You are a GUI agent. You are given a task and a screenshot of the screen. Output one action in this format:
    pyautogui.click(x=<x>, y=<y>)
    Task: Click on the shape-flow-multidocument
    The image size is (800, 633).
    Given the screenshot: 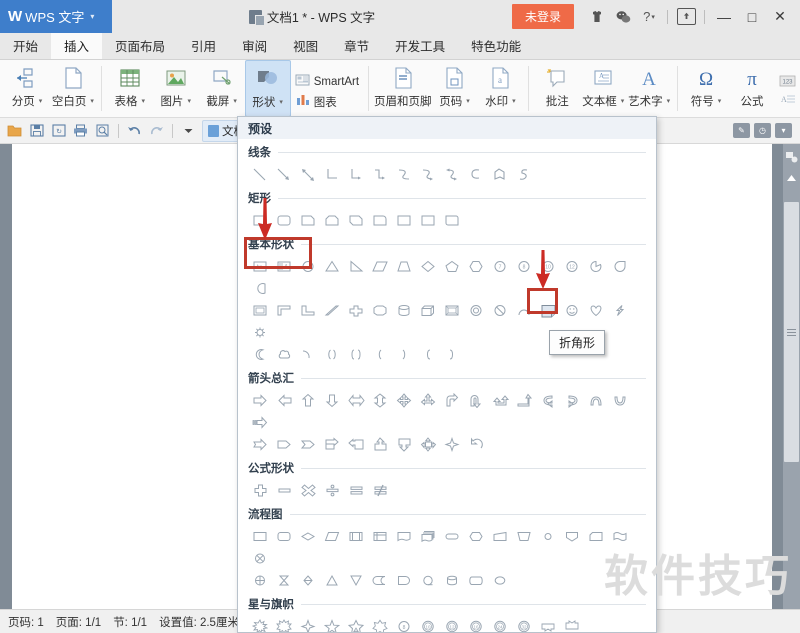 What is the action you would take?
    pyautogui.click(x=428, y=536)
    